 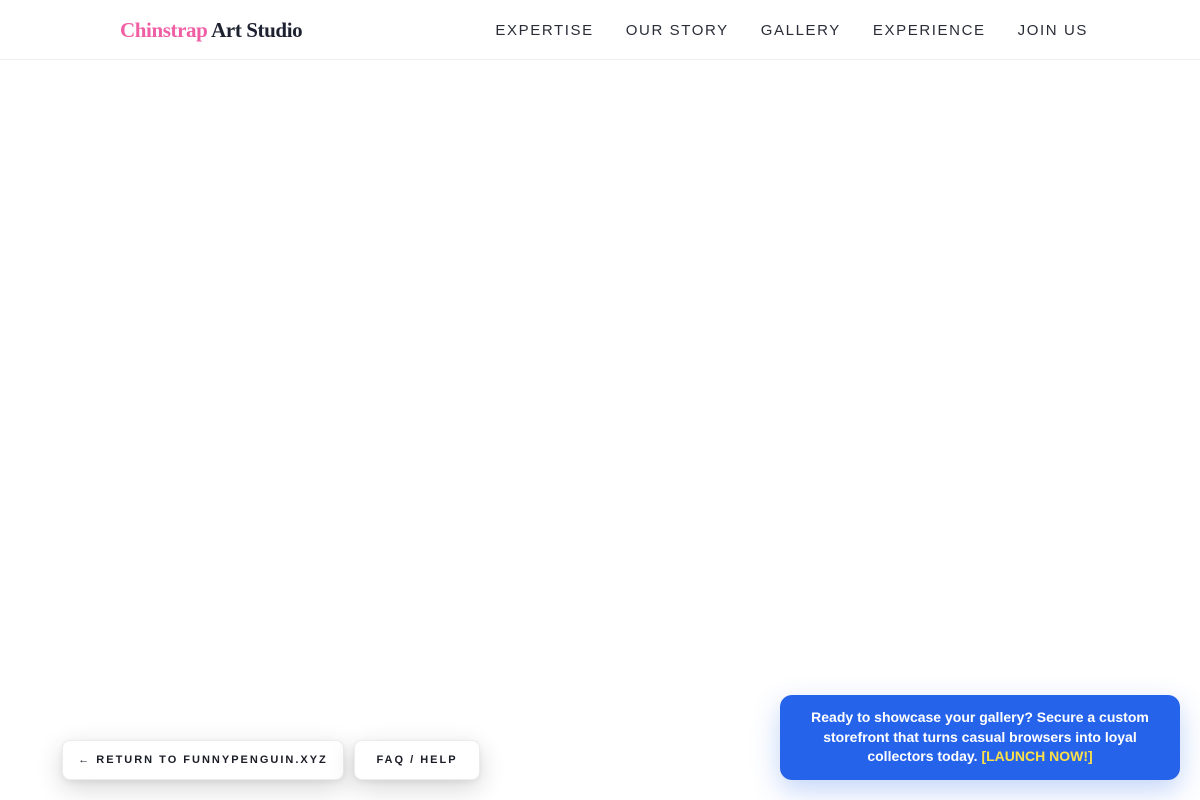 What do you see at coordinates (801, 30) in the screenshot?
I see `nav-link-gallery: GALLERY` at bounding box center [801, 30].